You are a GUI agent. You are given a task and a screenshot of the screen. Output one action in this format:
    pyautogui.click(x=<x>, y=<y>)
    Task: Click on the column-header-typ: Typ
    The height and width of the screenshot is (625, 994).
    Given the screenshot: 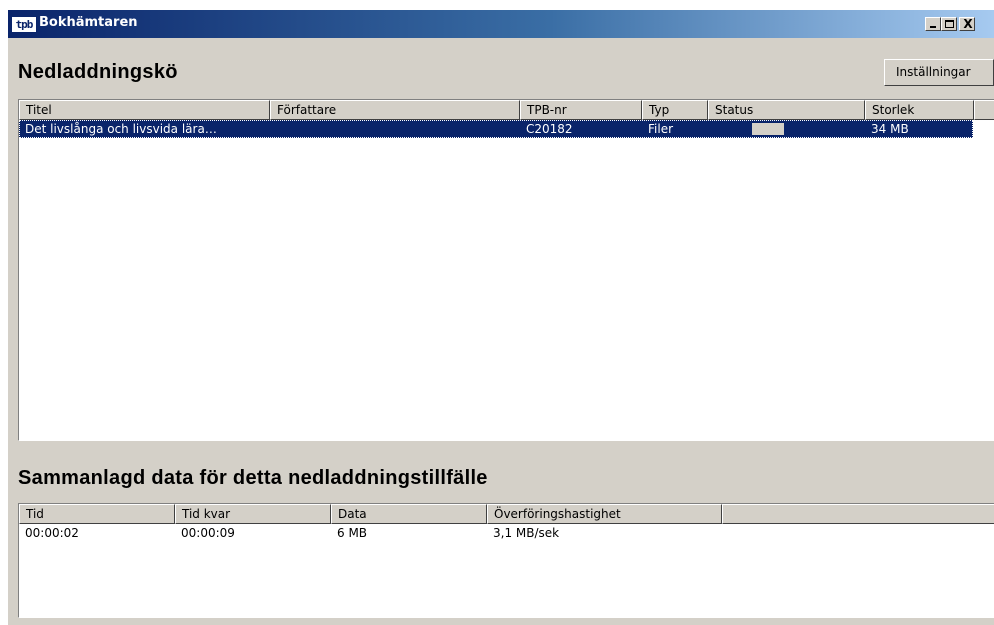 What is the action you would take?
    pyautogui.click(x=675, y=110)
    